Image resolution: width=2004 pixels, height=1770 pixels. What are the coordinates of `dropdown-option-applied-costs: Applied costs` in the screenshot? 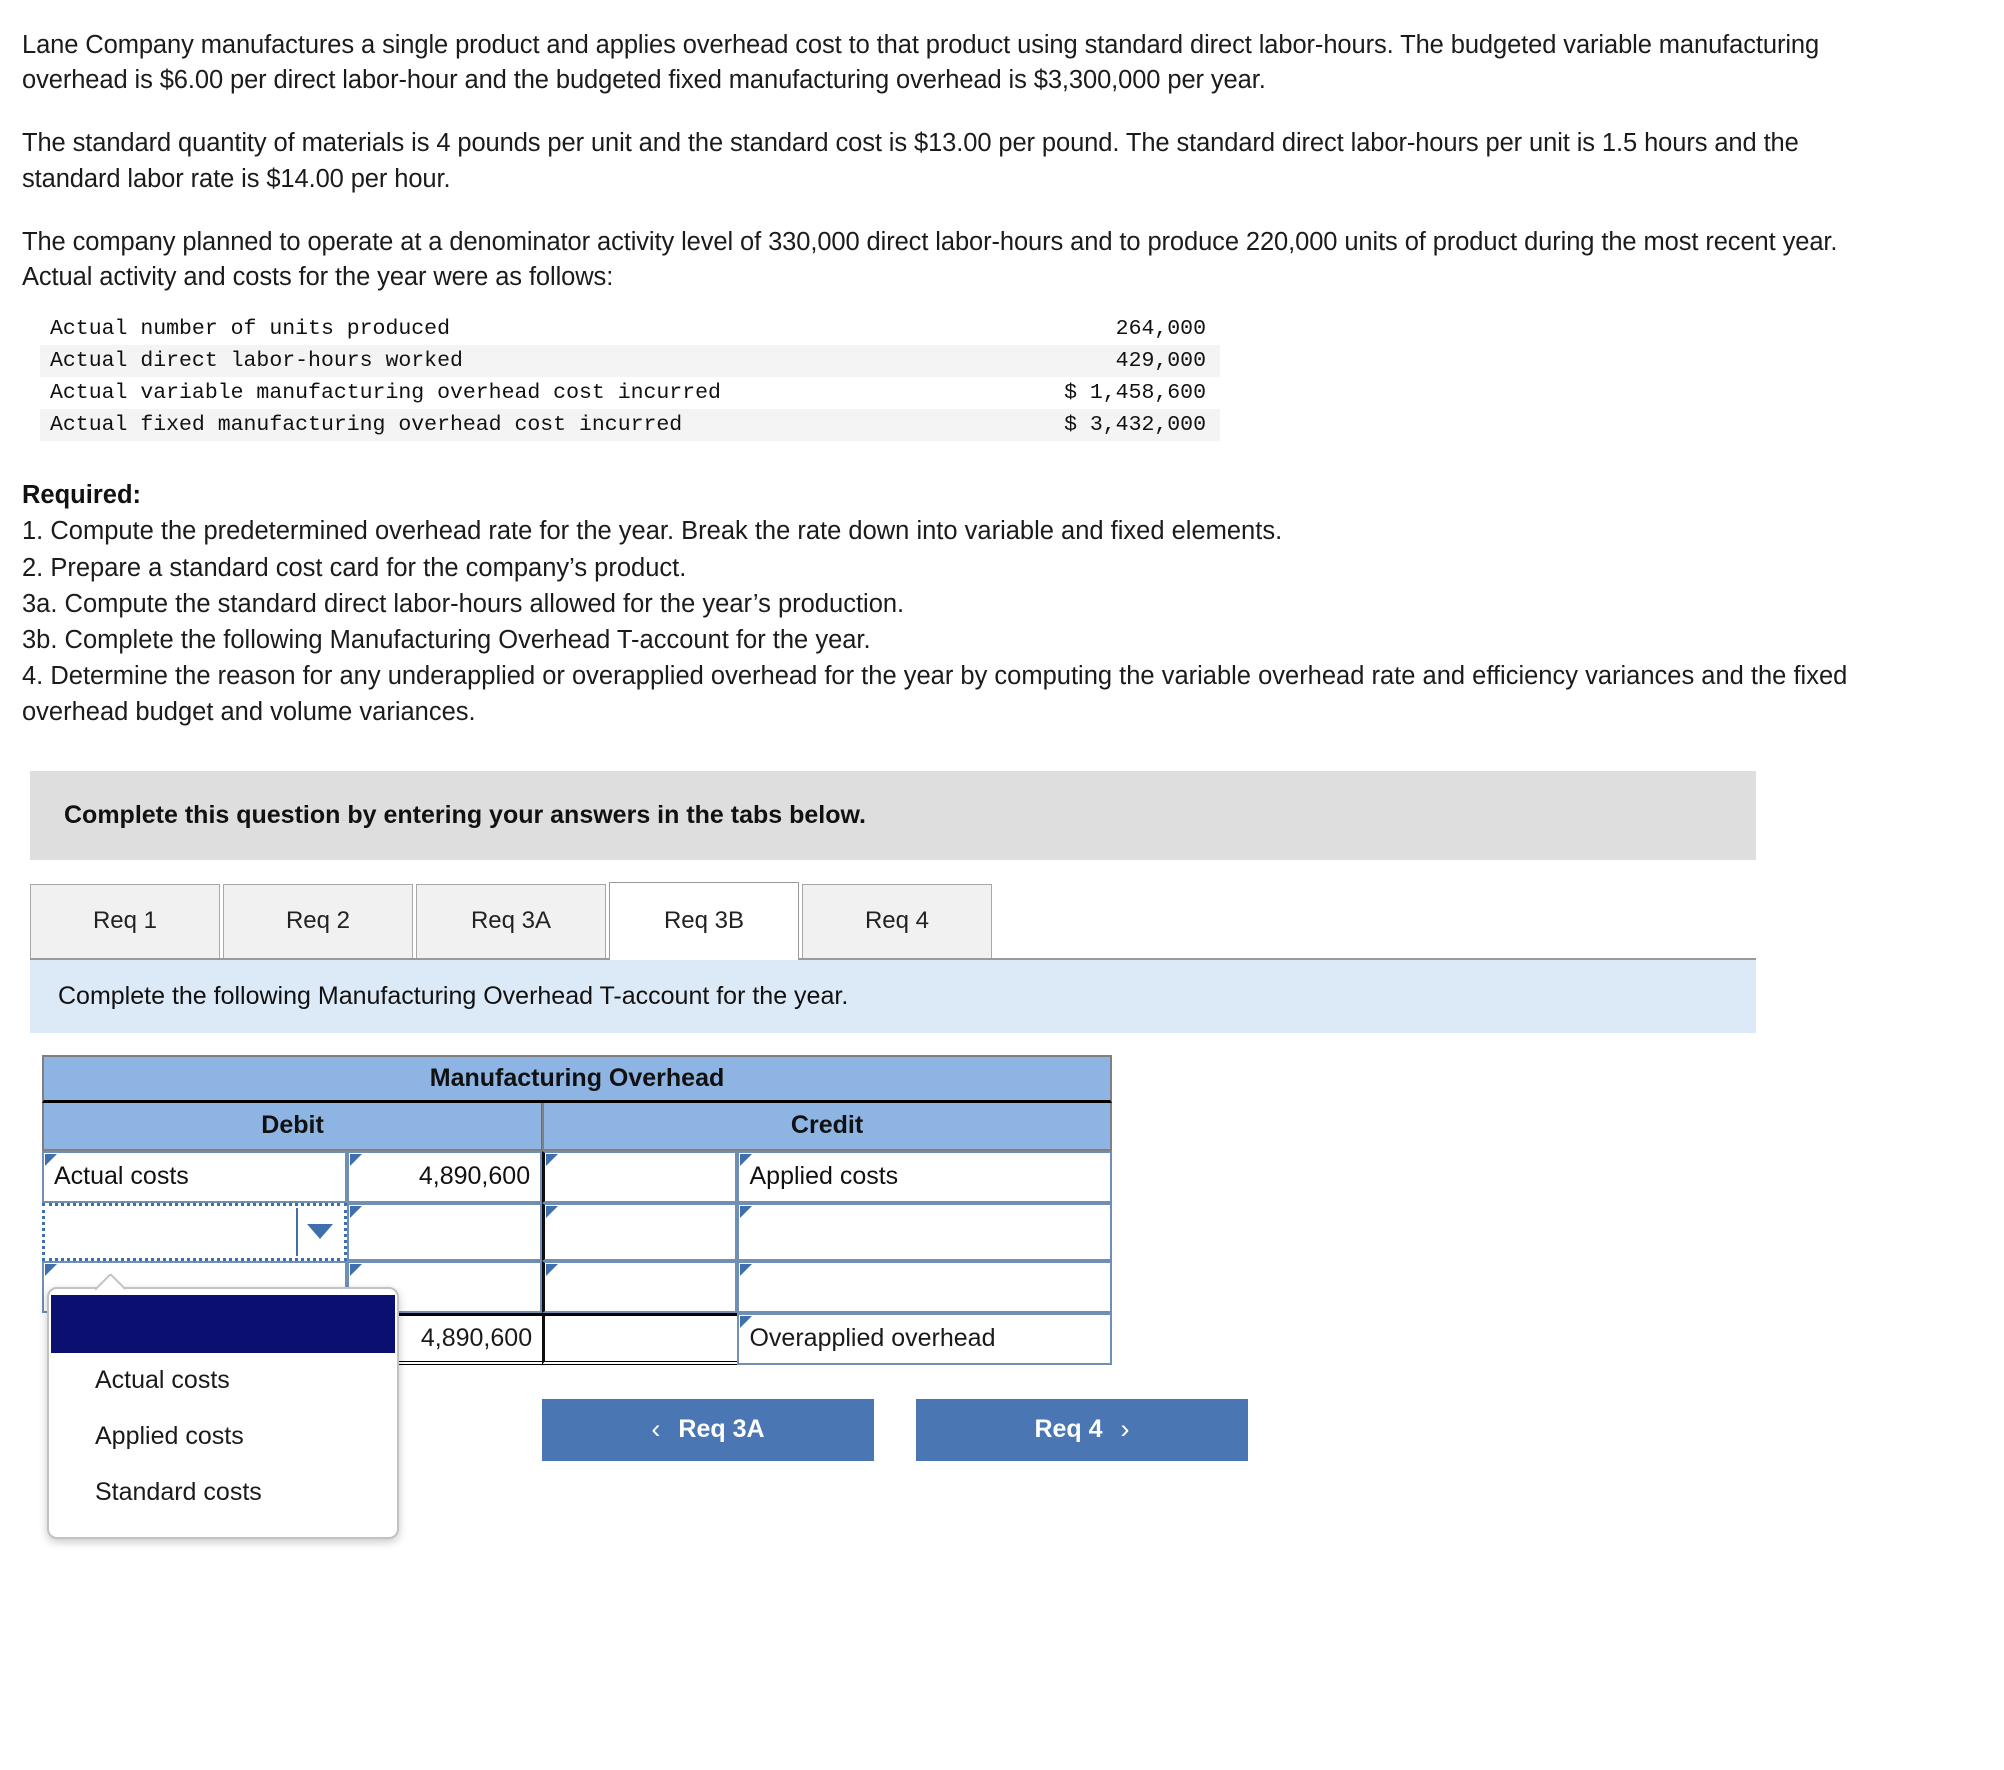 It's located at (223, 1437).